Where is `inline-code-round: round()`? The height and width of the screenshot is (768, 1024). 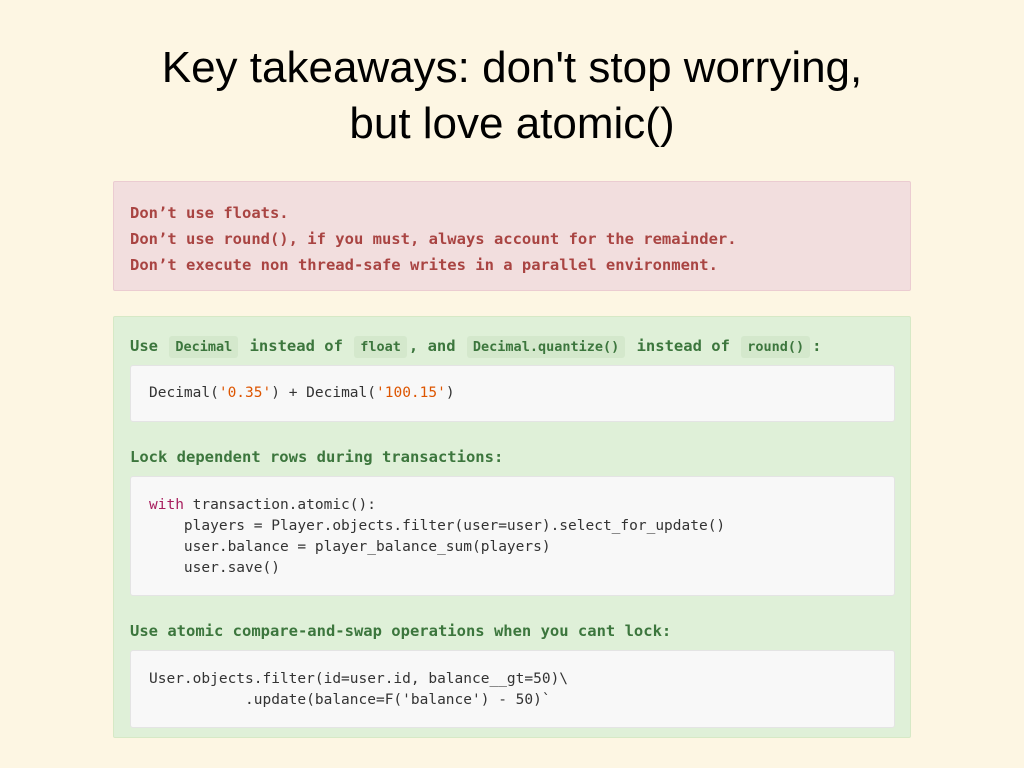 inline-code-round: round() is located at coordinates (776, 347).